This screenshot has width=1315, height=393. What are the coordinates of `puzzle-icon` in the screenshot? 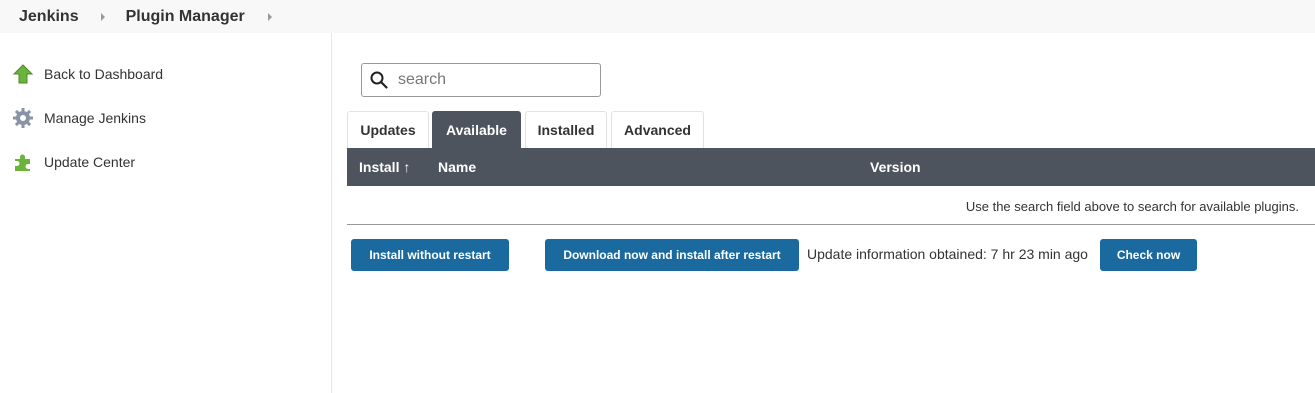 It's located at (23, 162).